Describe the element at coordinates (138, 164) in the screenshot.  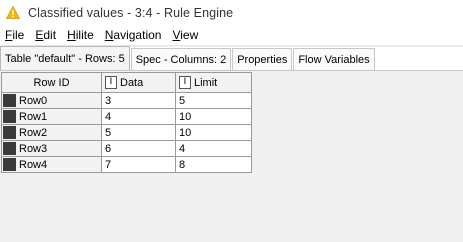
I see `data-cell: 7` at that location.